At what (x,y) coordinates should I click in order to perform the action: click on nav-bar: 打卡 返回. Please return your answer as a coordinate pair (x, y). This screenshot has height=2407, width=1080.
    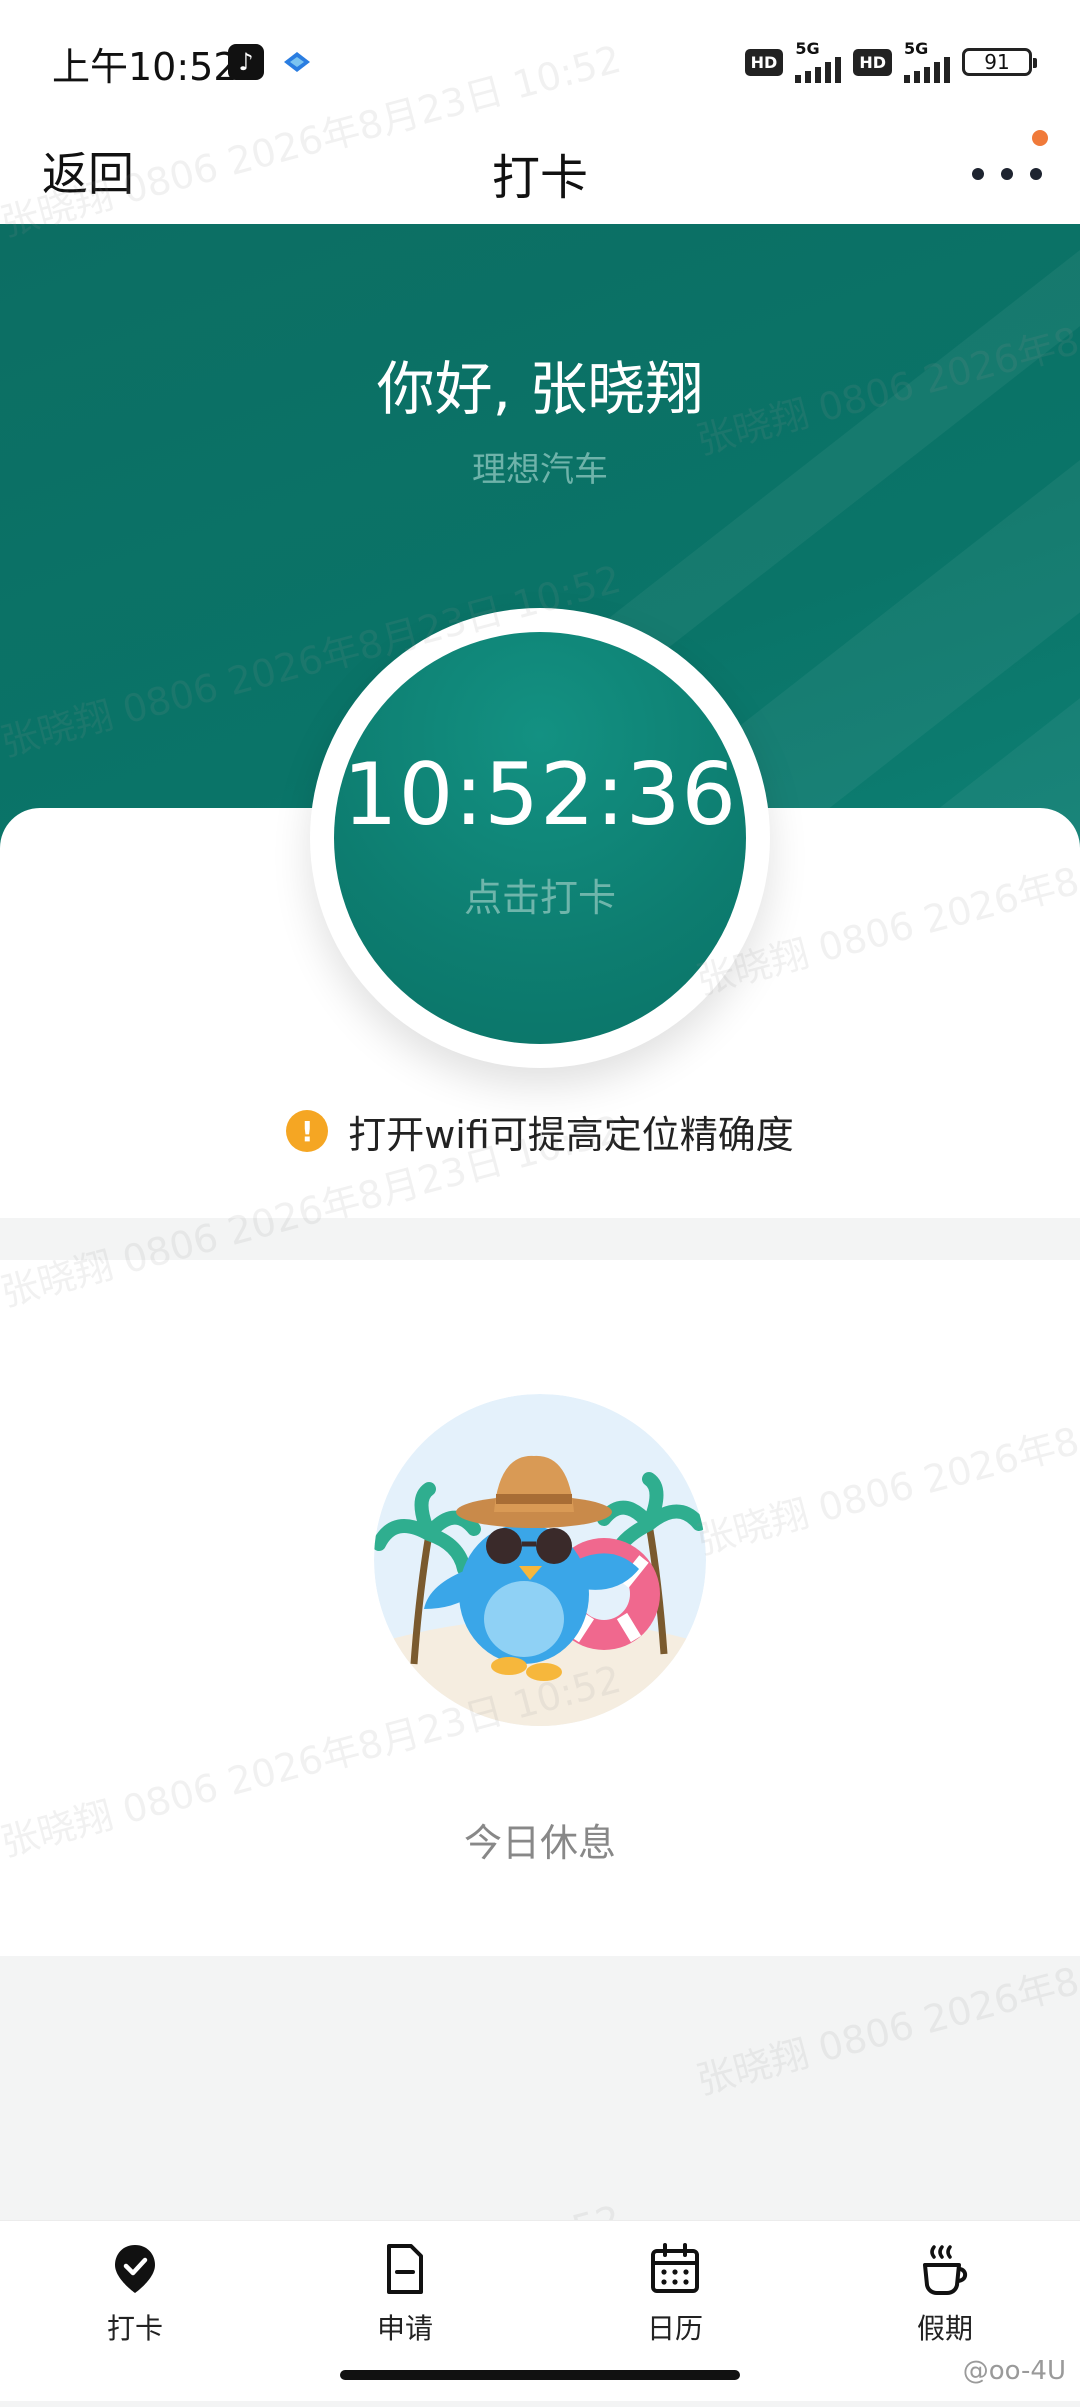
    Looking at the image, I should click on (540, 172).